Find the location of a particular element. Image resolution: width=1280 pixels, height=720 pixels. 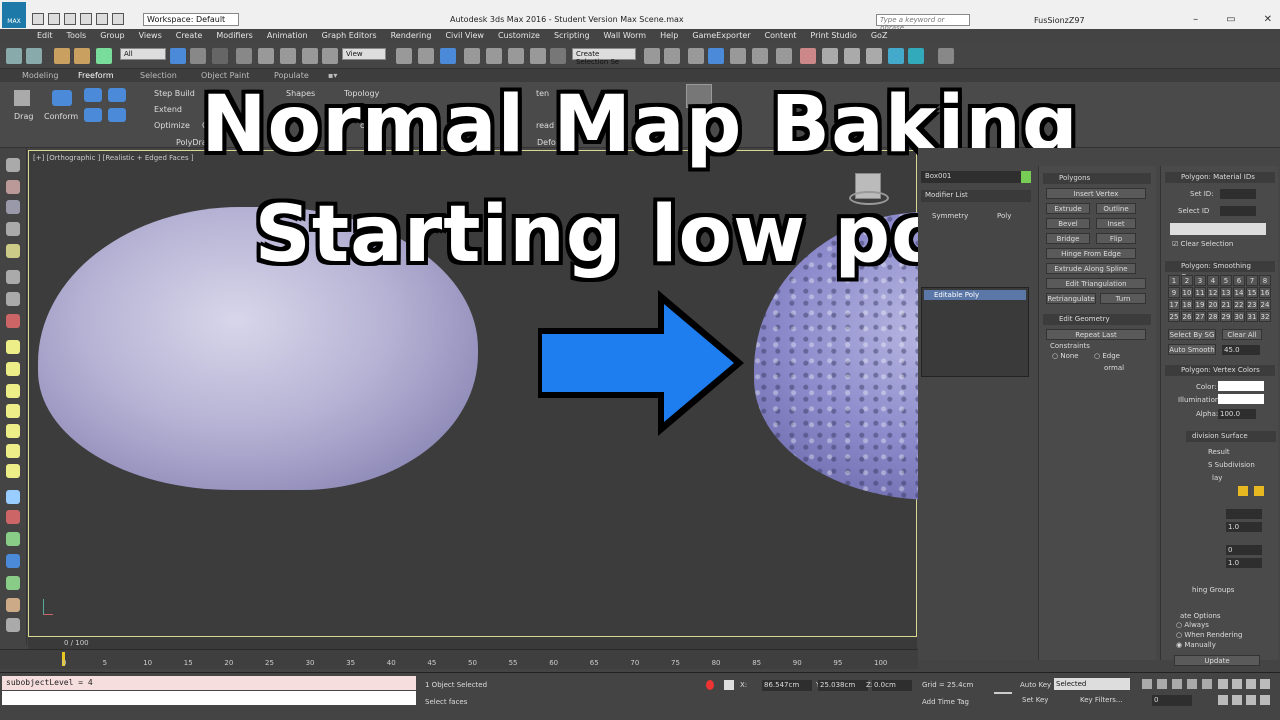

material-name-dropdown is located at coordinates (1218, 229).